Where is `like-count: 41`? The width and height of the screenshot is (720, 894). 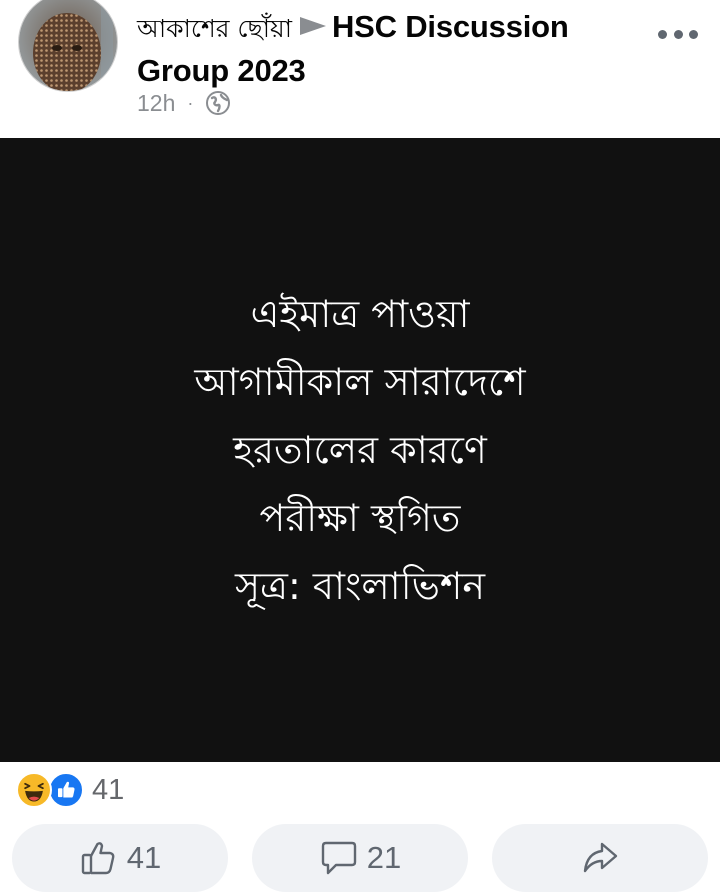
like-count: 41 is located at coordinates (144, 857).